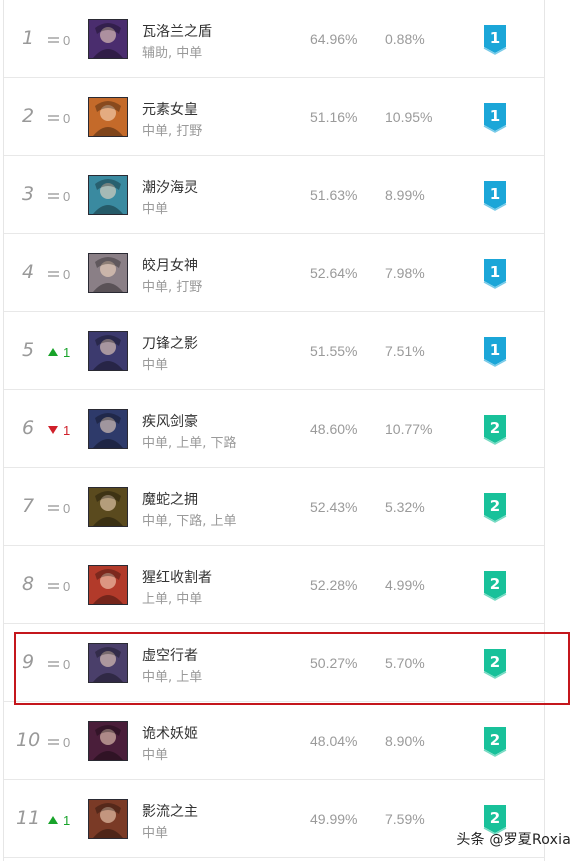  I want to click on rank-number: 8, so click(28, 584).